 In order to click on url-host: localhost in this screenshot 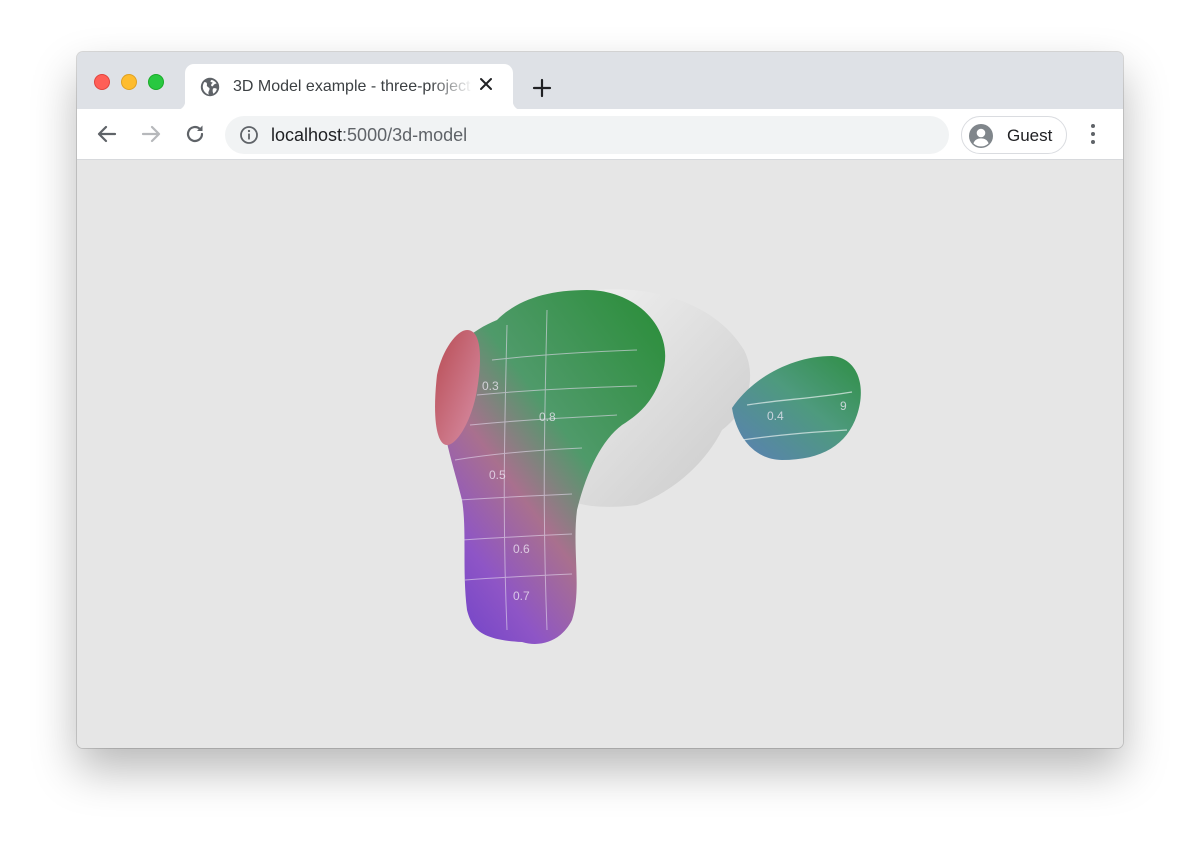, I will do `click(307, 135)`.